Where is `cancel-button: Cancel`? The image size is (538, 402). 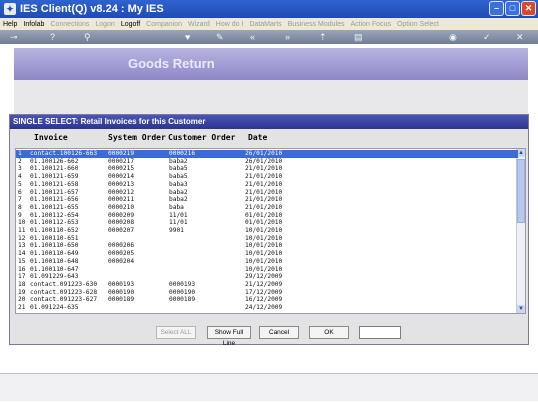 cancel-button: Cancel is located at coordinates (279, 332).